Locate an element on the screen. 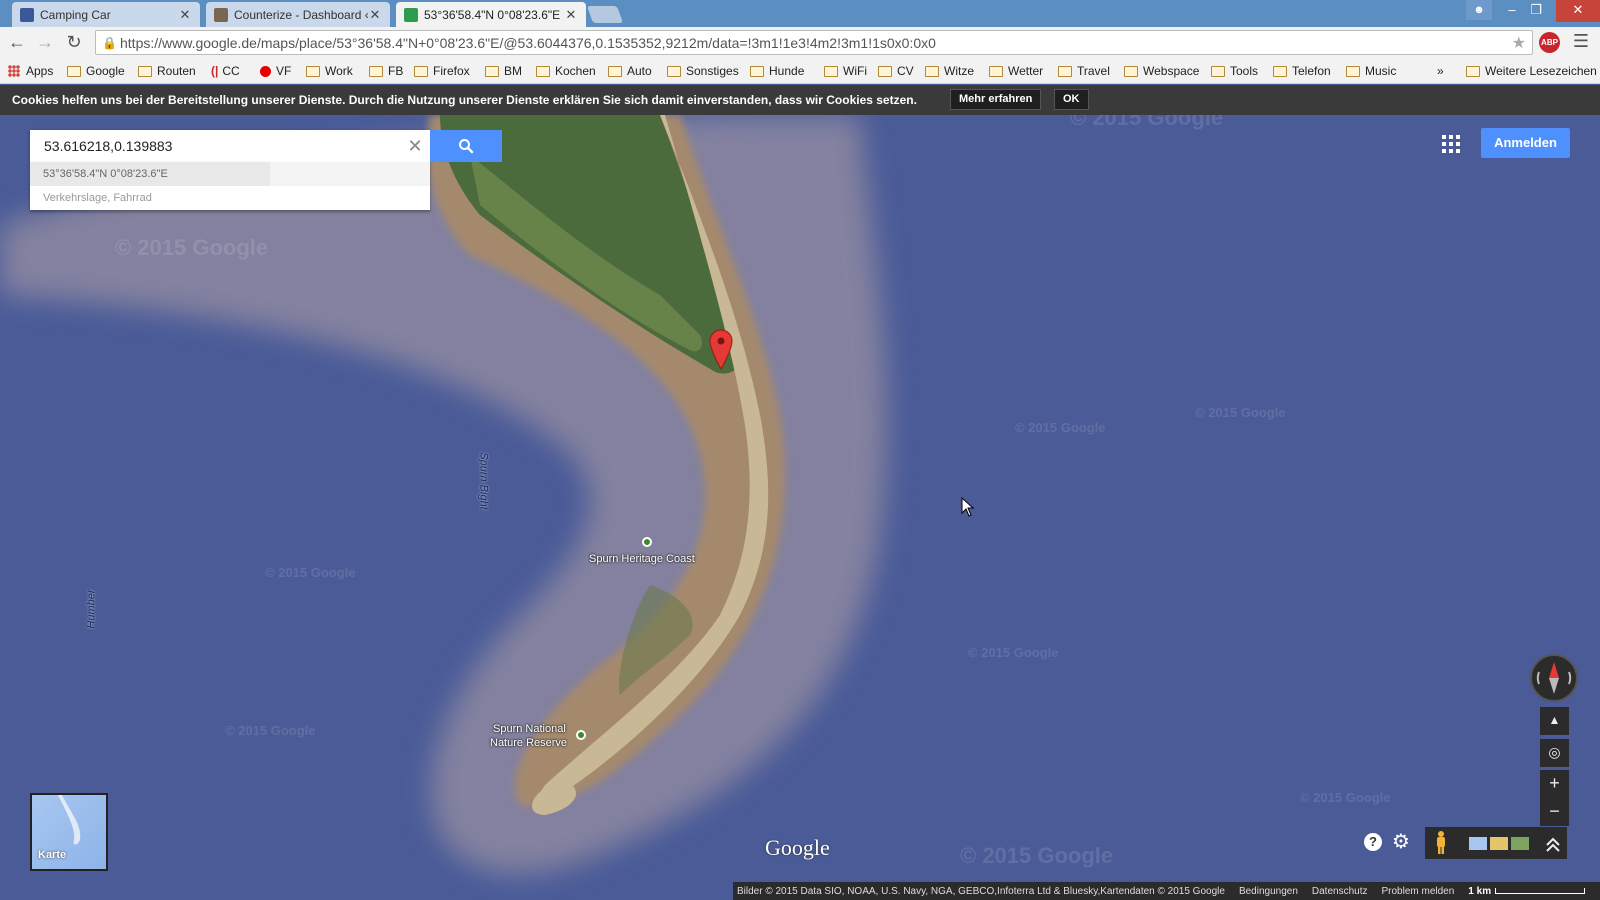 The height and width of the screenshot is (900, 1600). map-type-thumbnail: Karte is located at coordinates (69, 832).